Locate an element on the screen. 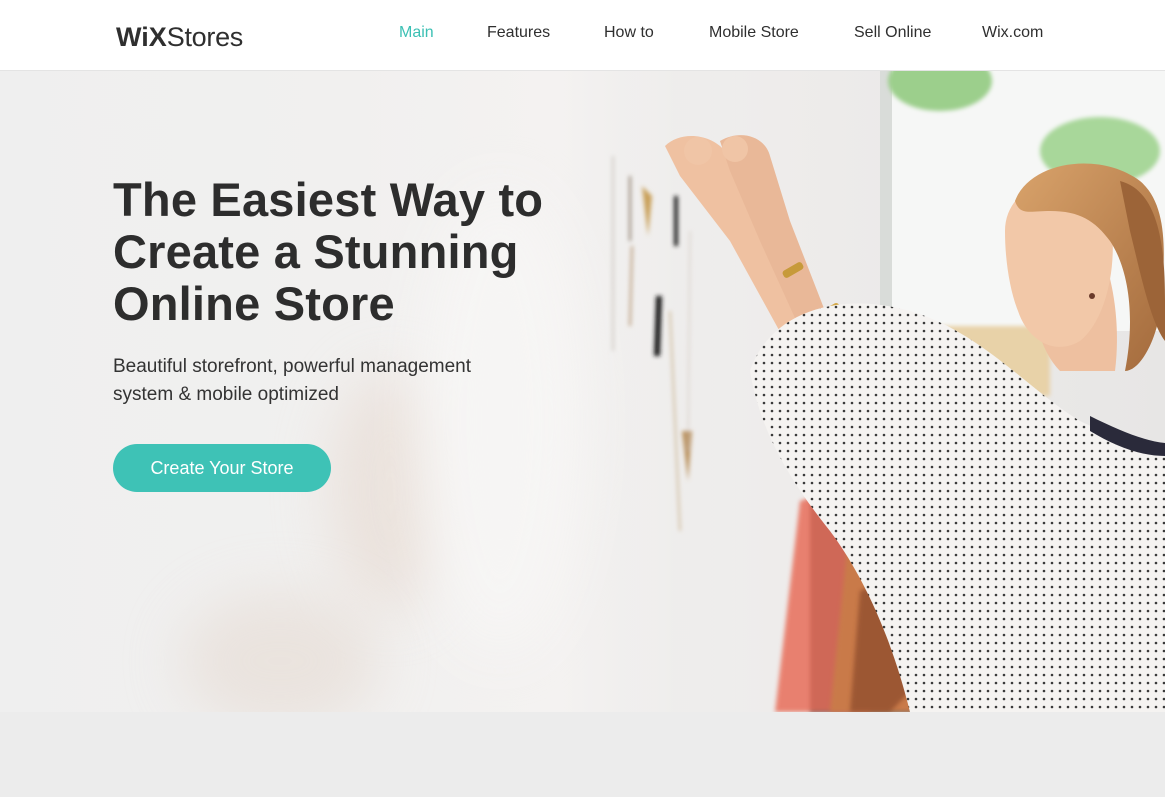 This screenshot has height=797, width=1165. subtitle-line: system & mobile optimized is located at coordinates (226, 394).